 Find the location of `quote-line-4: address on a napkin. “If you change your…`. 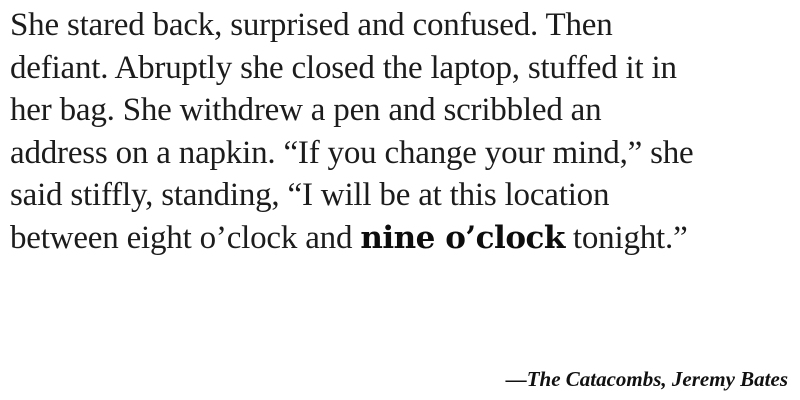

quote-line-4: address on a napkin. “If you change your… is located at coordinates (352, 152).